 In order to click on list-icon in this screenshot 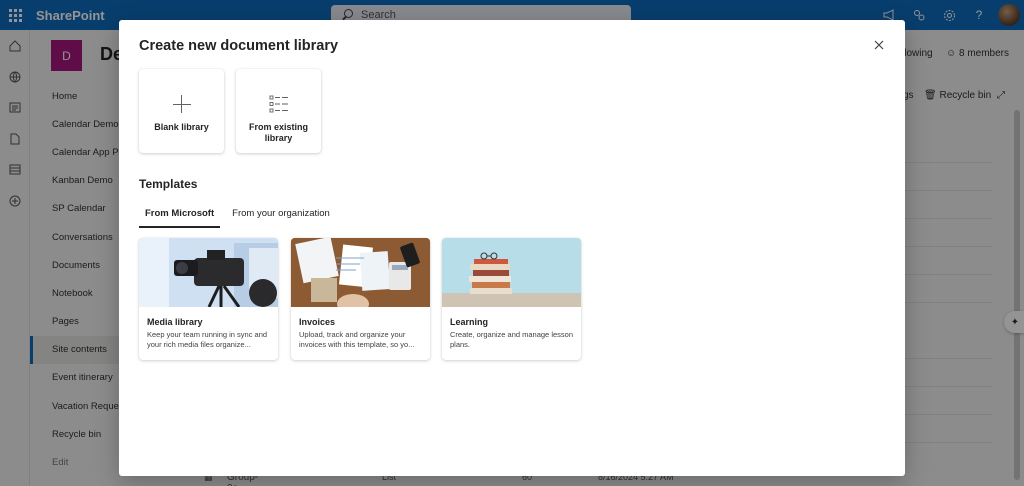, I will do `click(278, 104)`.